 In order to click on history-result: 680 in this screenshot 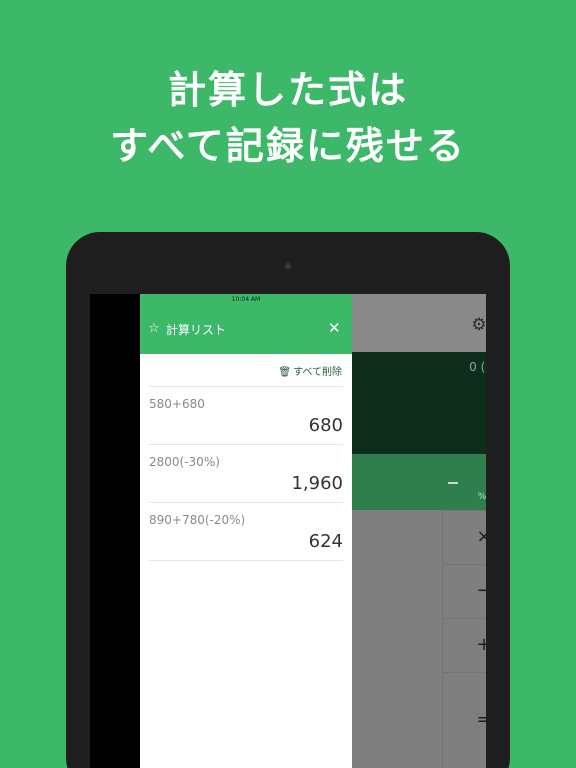, I will do `click(325, 425)`.